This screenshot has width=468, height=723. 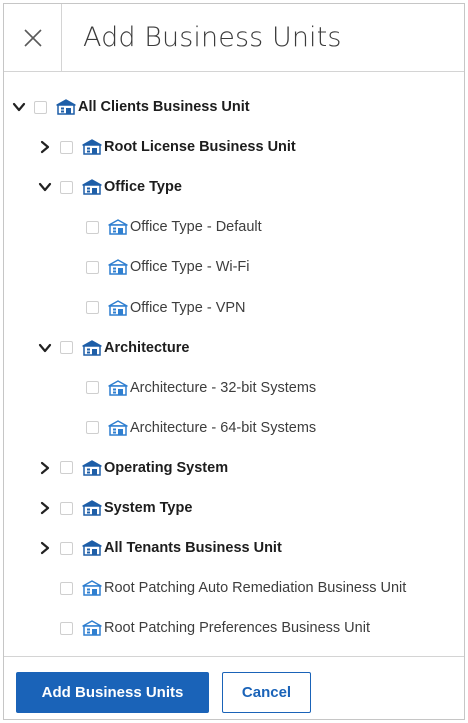 I want to click on tree-item-label: Architecture - 64-bit Systems, so click(x=223, y=427).